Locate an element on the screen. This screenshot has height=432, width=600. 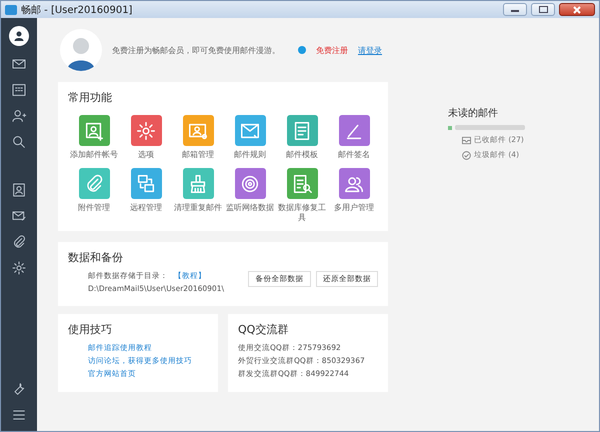
section-title: 数据和备份 is located at coordinates (96, 257).